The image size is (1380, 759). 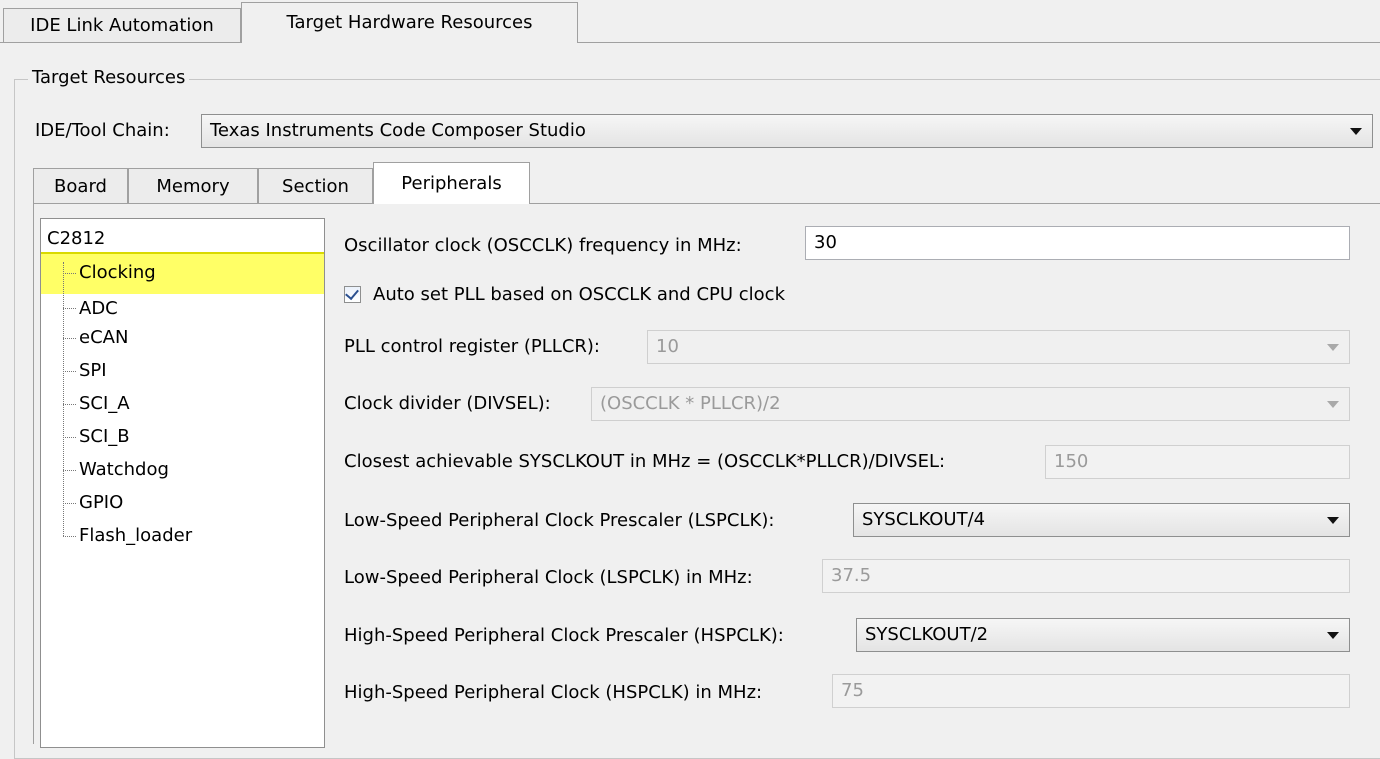 I want to click on hspclk-prescaler-dropdown: SYSCLKOUT/2, so click(x=1103, y=635).